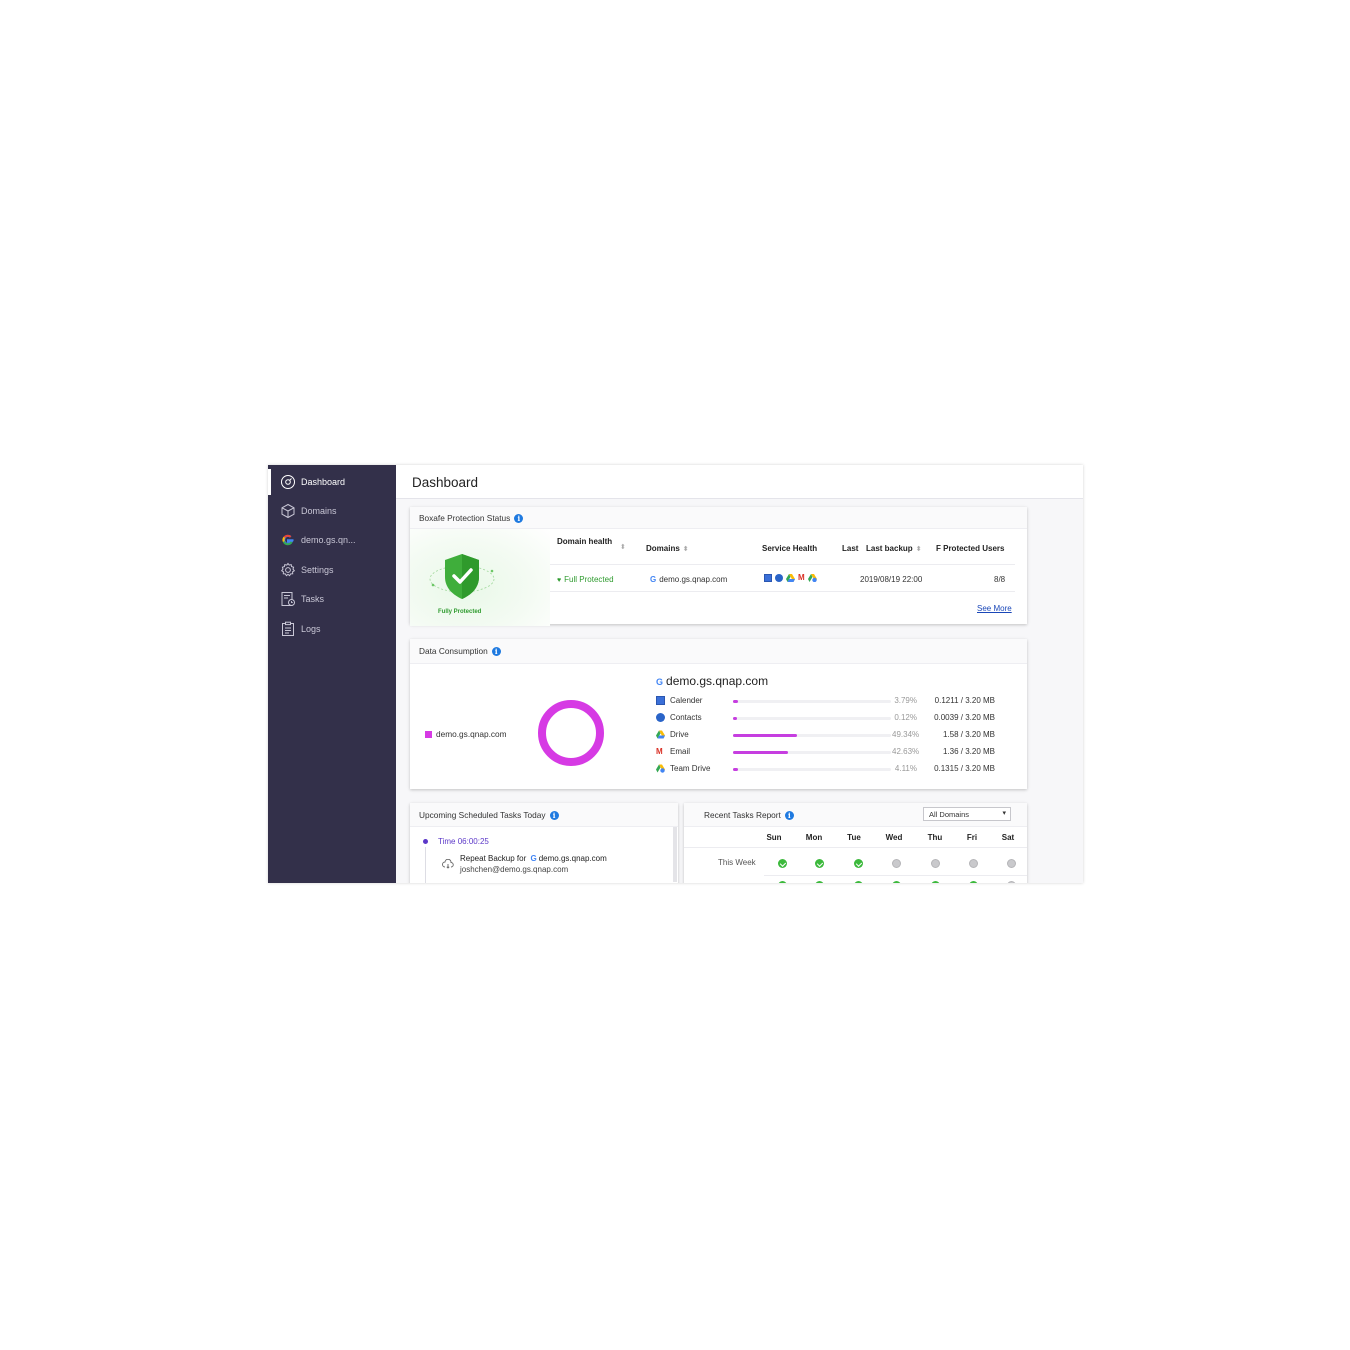 The width and height of the screenshot is (1350, 1350). Describe the element at coordinates (462, 576) in the screenshot. I see `shield-icon` at that location.